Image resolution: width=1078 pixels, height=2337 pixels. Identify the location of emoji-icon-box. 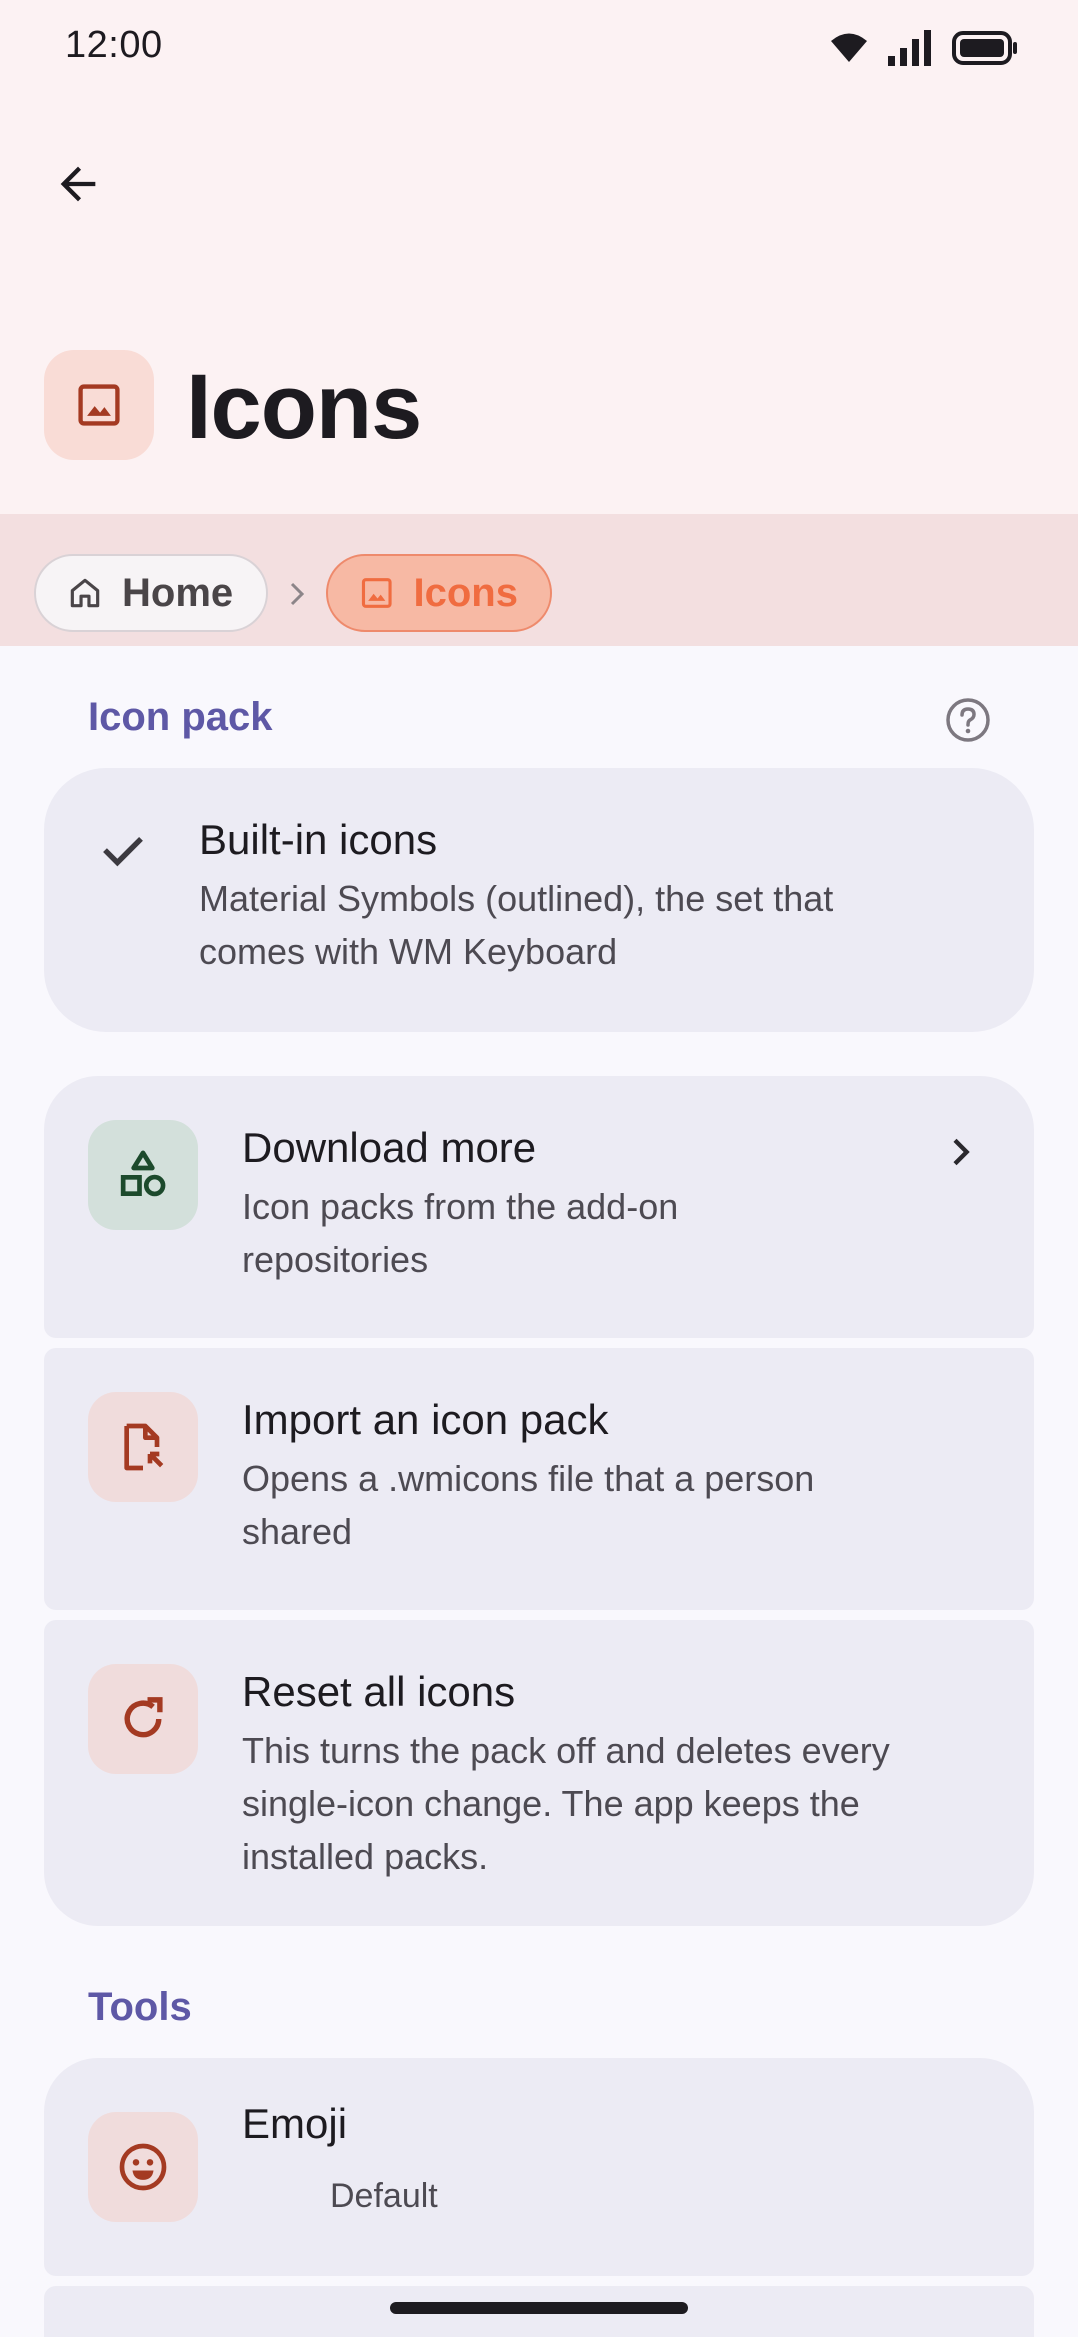
(143, 2167).